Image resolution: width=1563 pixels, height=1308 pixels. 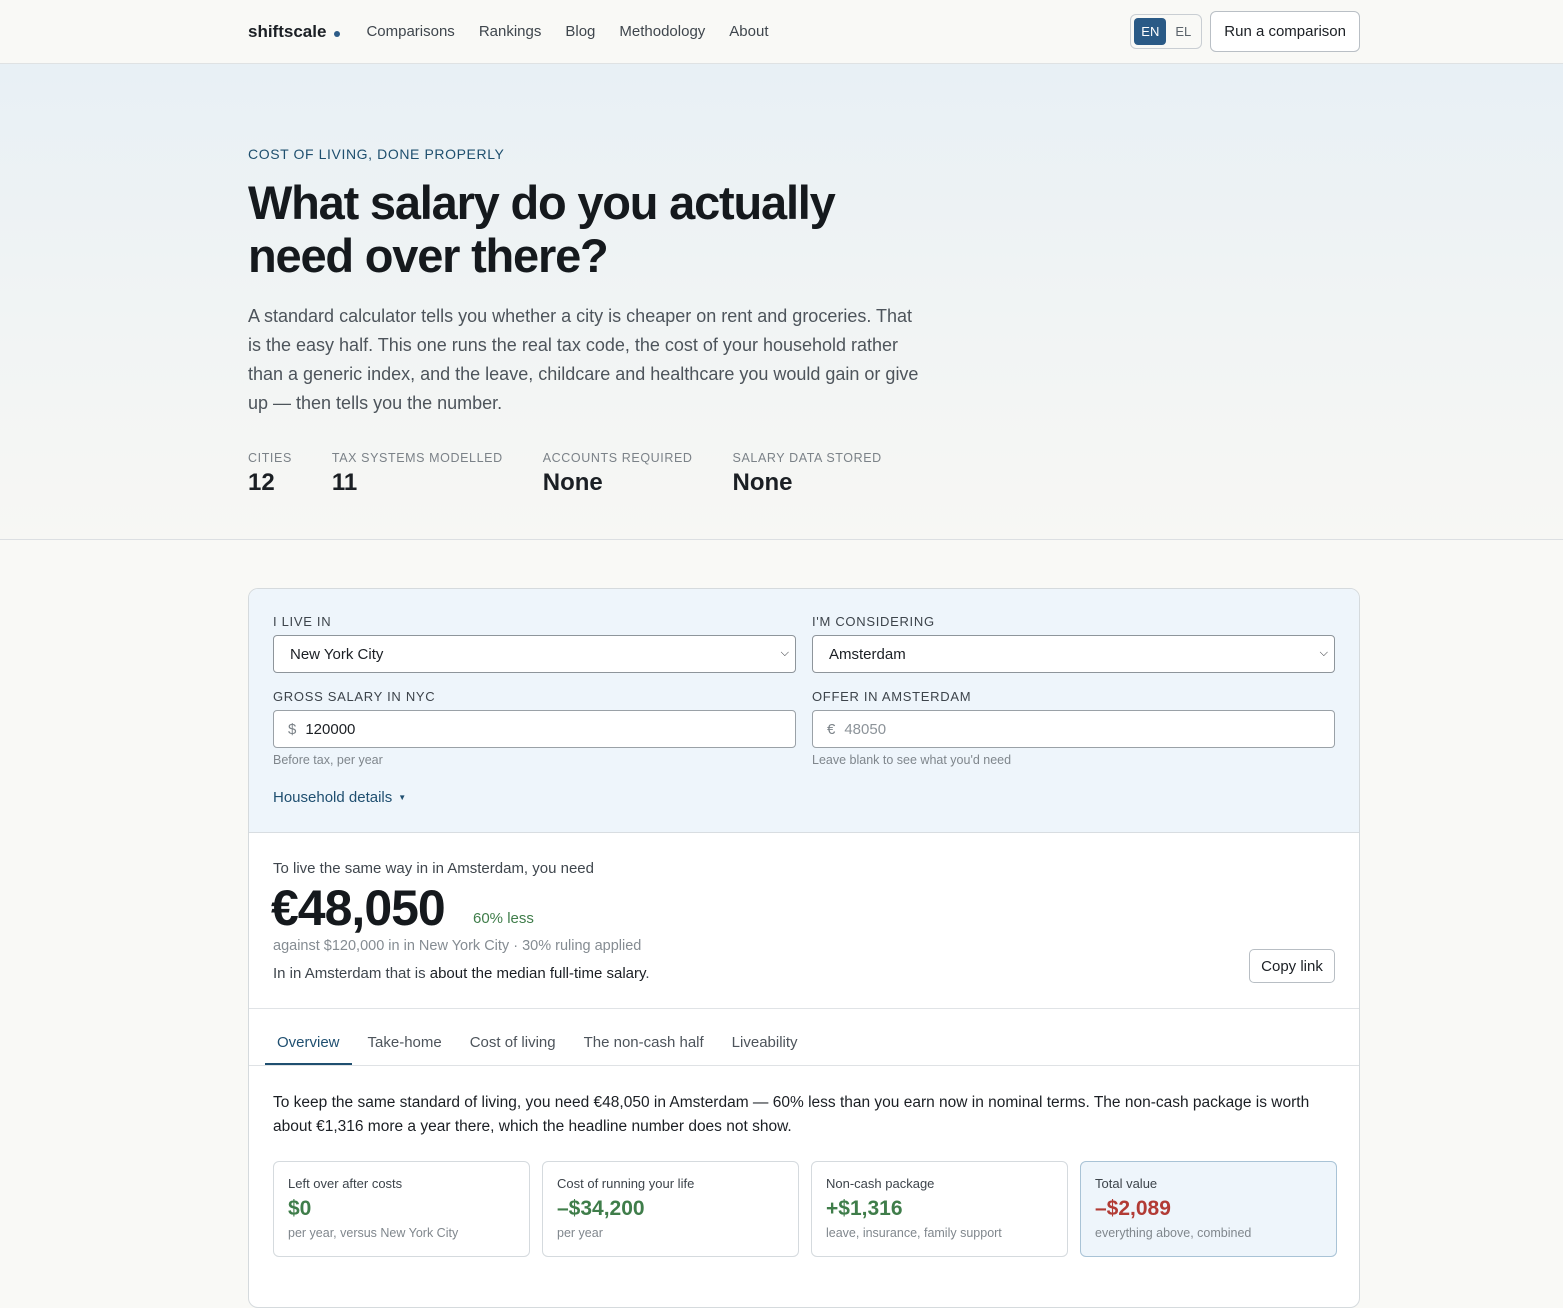 What do you see at coordinates (1073, 729) in the screenshot?
I see `offer-input: € 48050` at bounding box center [1073, 729].